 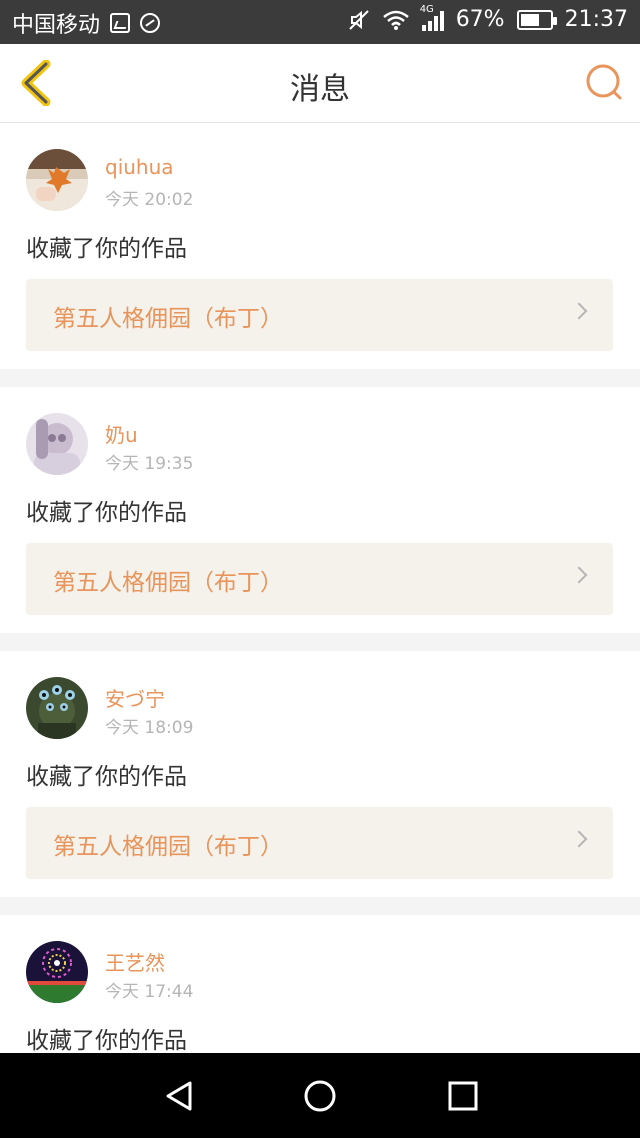 I want to click on user-name: 奶u, so click(x=121, y=433).